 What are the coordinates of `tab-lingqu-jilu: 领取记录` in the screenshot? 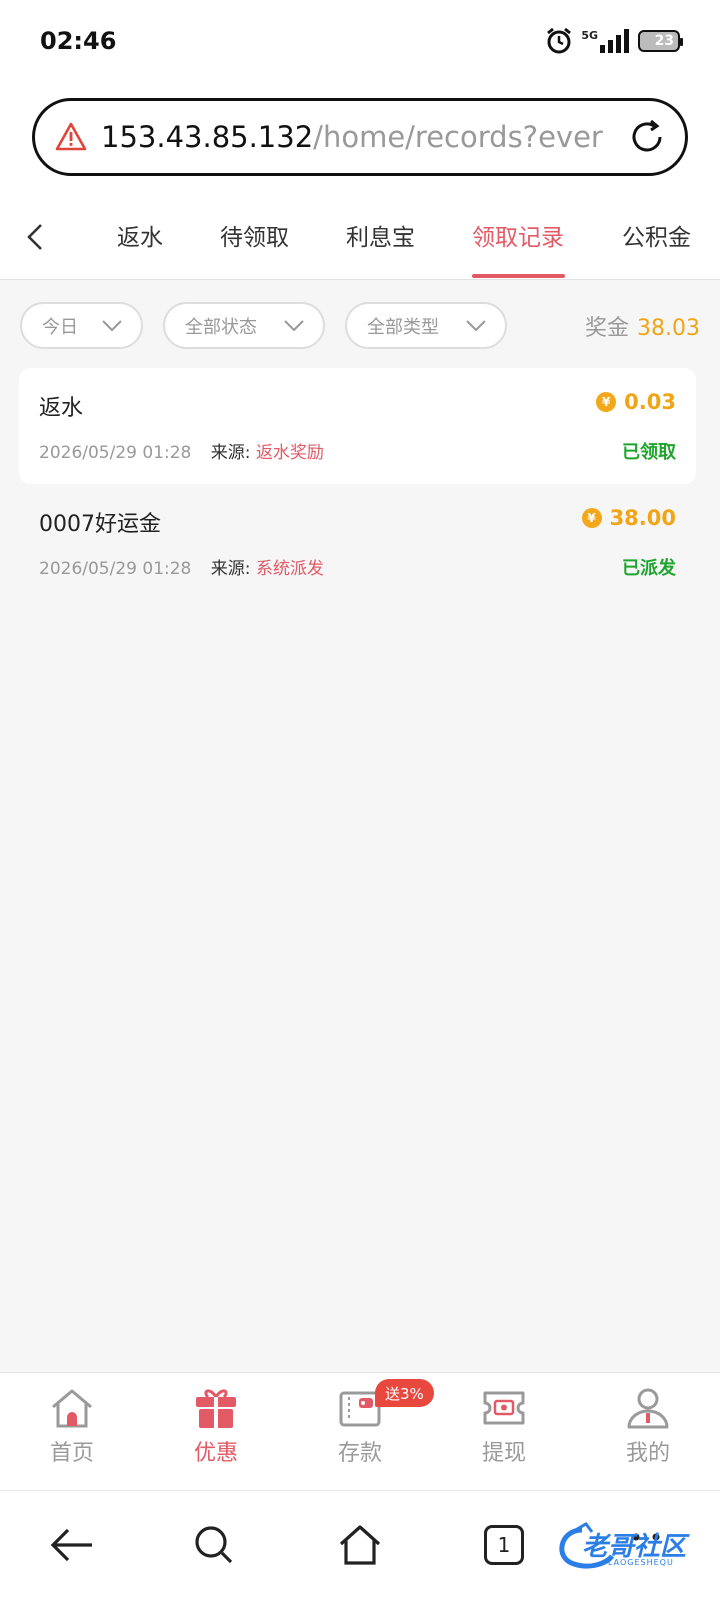 It's located at (518, 235).